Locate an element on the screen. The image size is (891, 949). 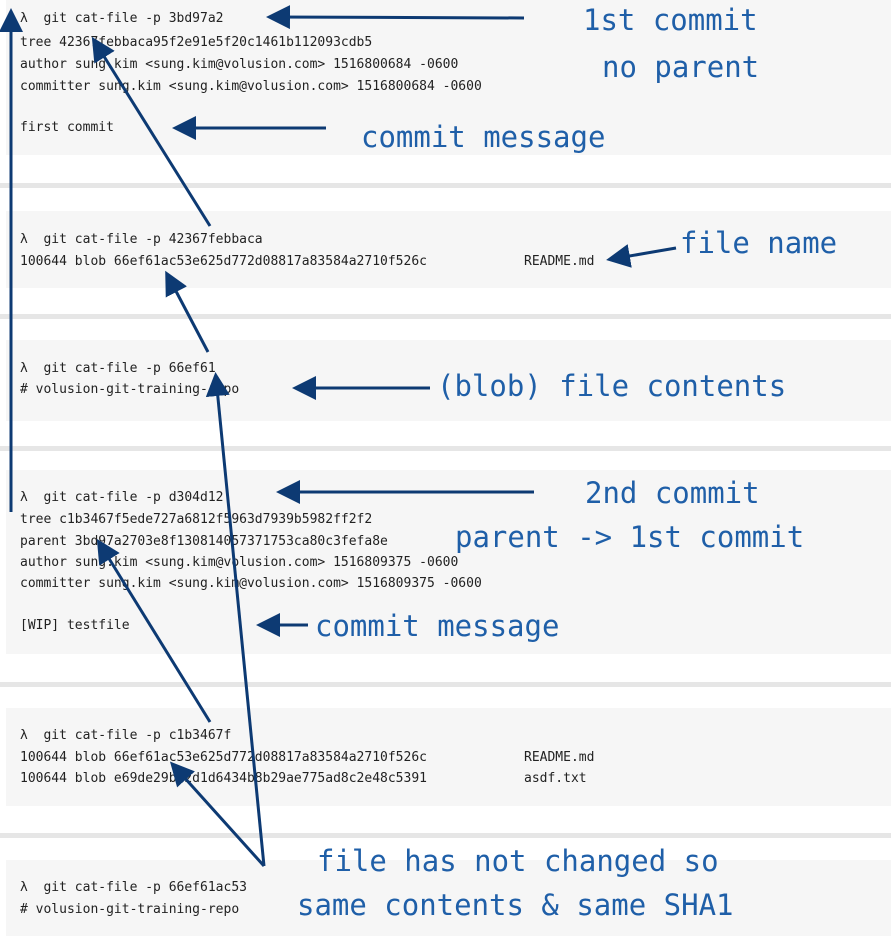
arrow-to-tree-sha is located at coordinates (151, 131).